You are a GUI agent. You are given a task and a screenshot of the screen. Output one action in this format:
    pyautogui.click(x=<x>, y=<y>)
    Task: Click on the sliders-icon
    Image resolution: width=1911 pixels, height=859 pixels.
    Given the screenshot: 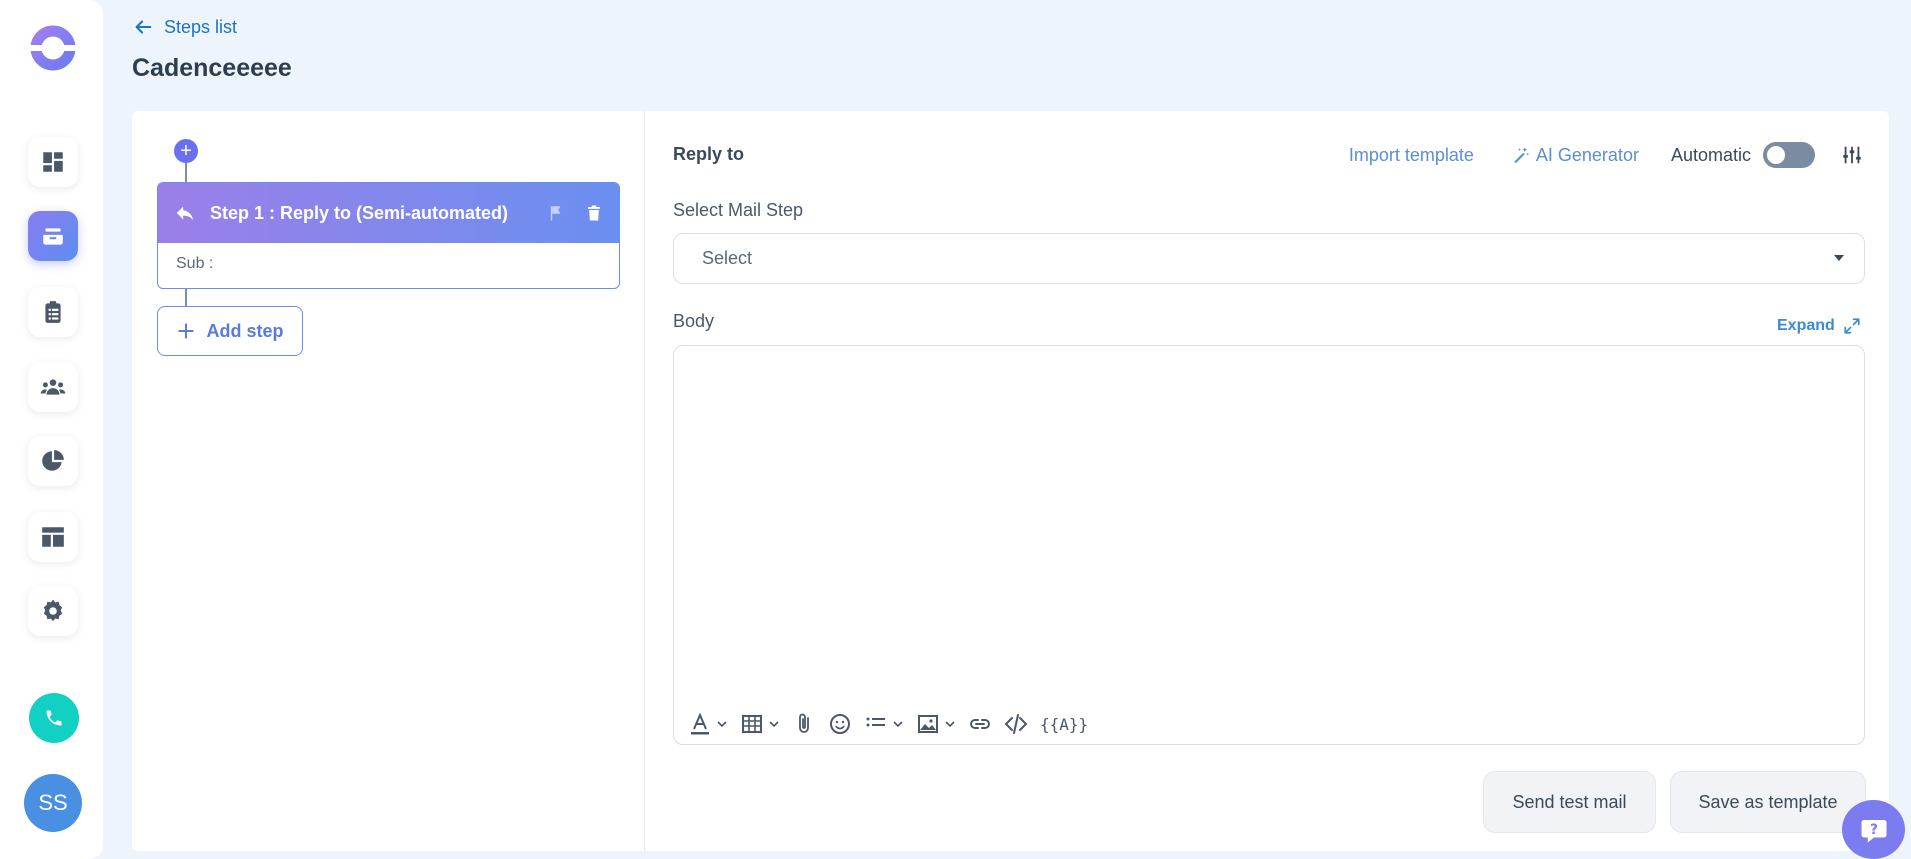 What is the action you would take?
    pyautogui.click(x=1852, y=155)
    